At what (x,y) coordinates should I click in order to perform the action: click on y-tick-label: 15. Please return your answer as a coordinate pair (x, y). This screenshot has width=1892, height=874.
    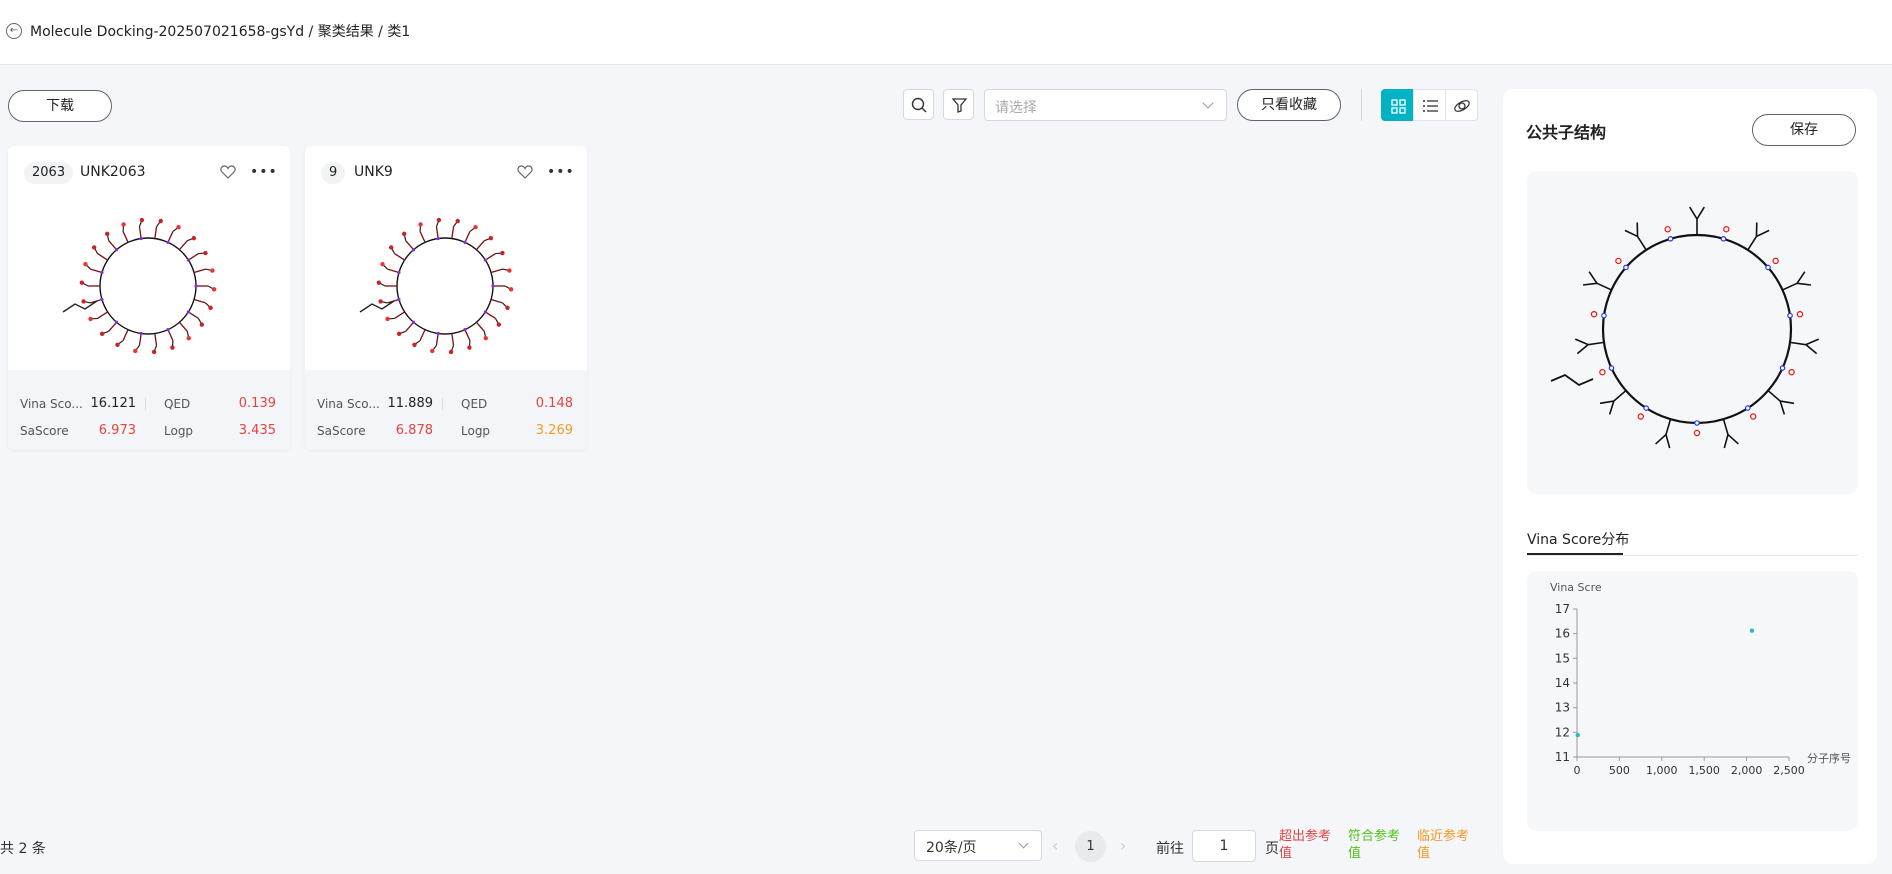
    Looking at the image, I should click on (1562, 658).